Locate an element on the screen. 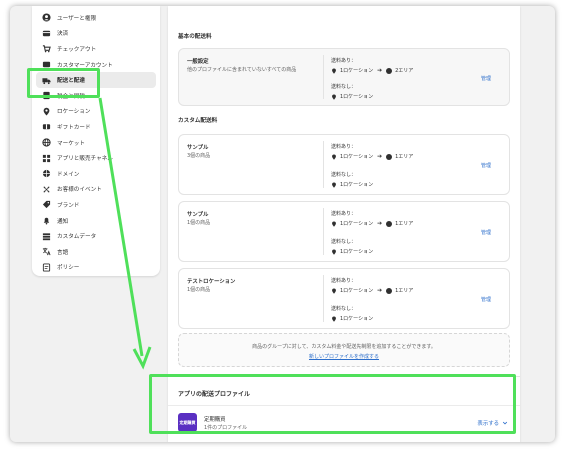 The width and height of the screenshot is (570, 451). sidebar-item-locations: ロケーション is located at coordinates (96, 112).